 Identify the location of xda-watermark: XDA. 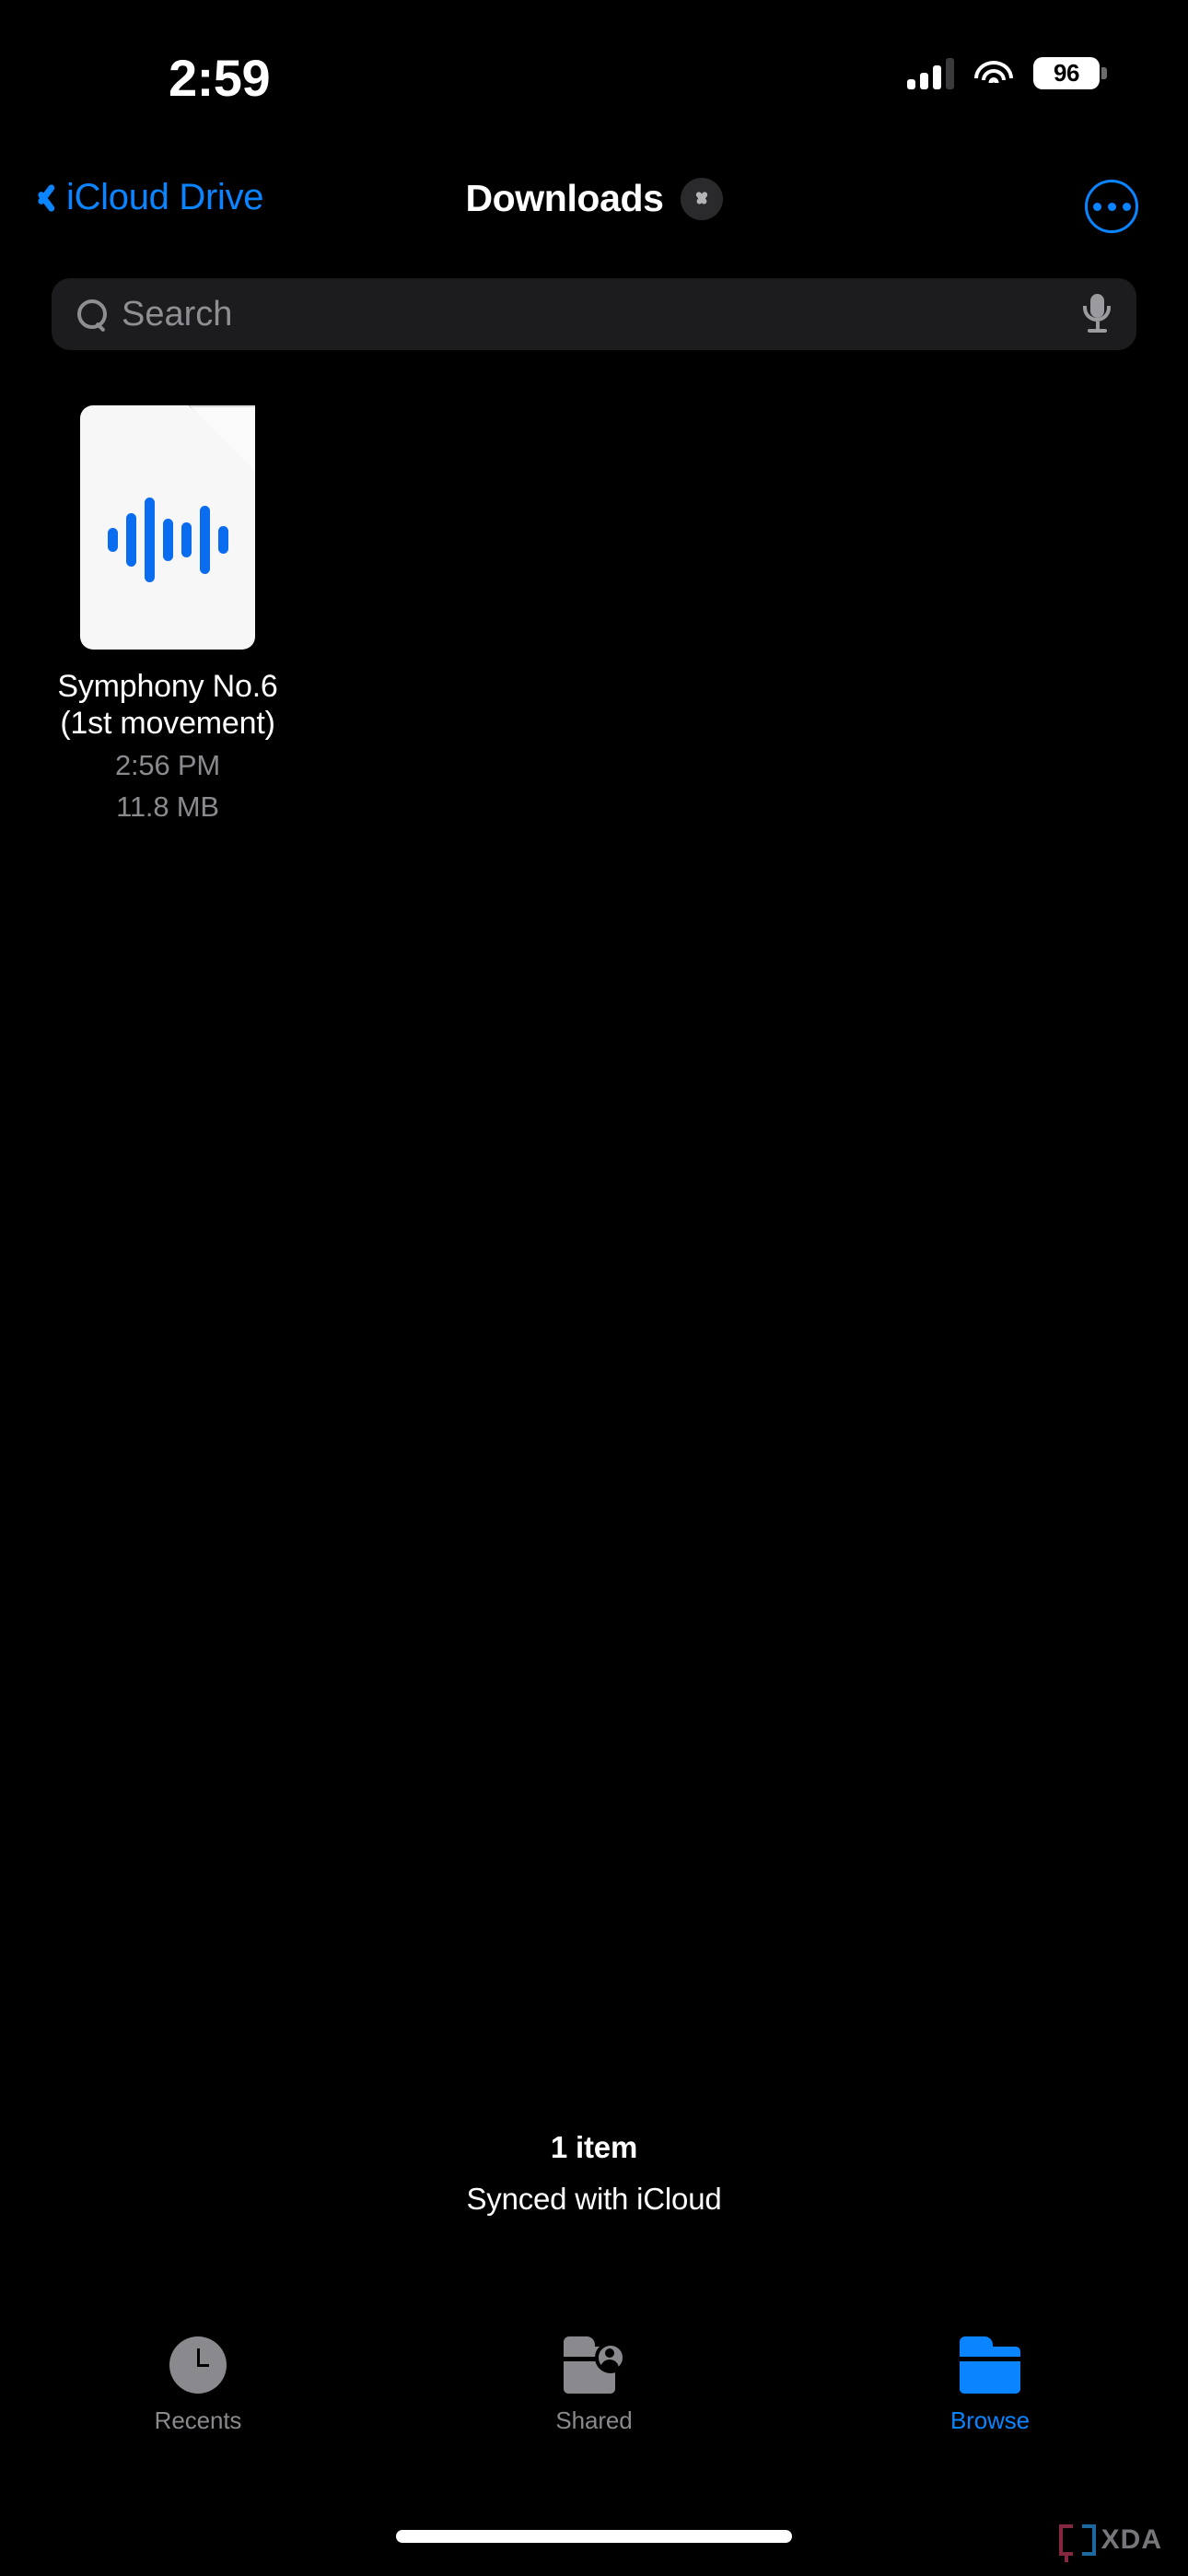
(1110, 2543).